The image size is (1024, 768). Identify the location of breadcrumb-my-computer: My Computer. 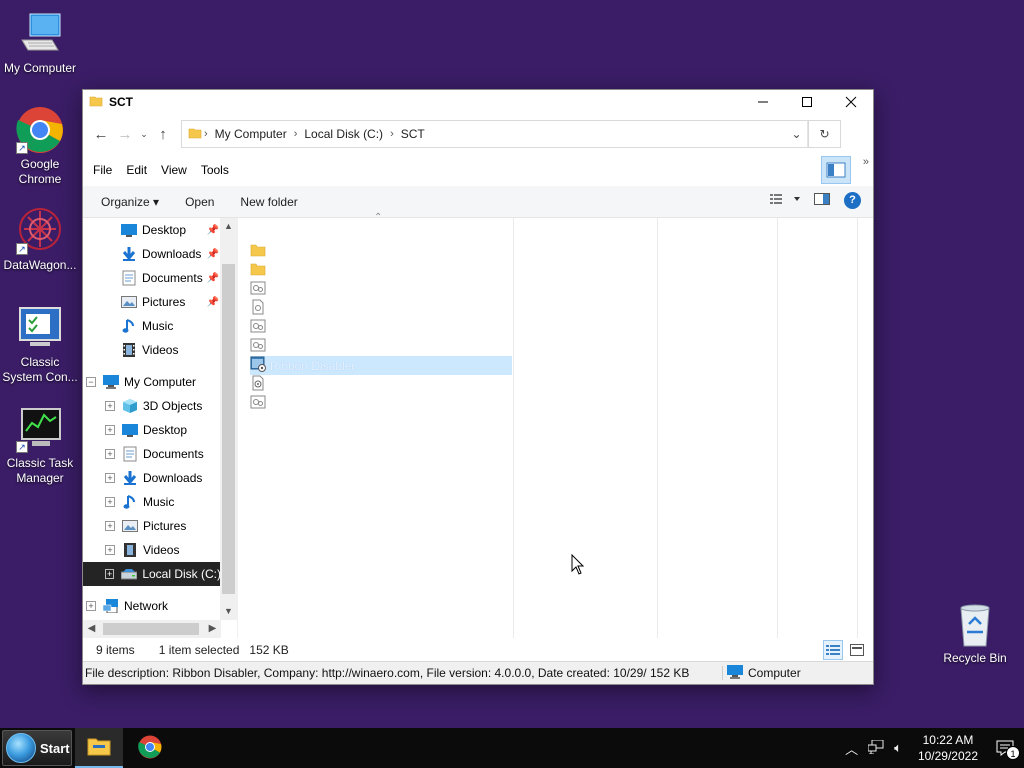
(251, 134).